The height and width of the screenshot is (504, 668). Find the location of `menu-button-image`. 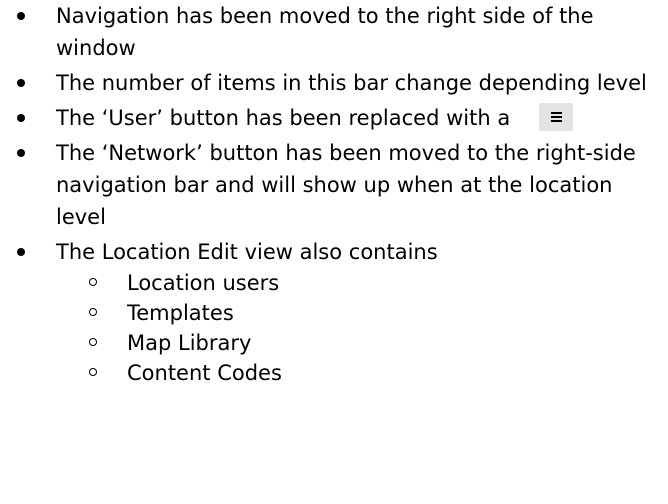

menu-button-image is located at coordinates (555, 117).